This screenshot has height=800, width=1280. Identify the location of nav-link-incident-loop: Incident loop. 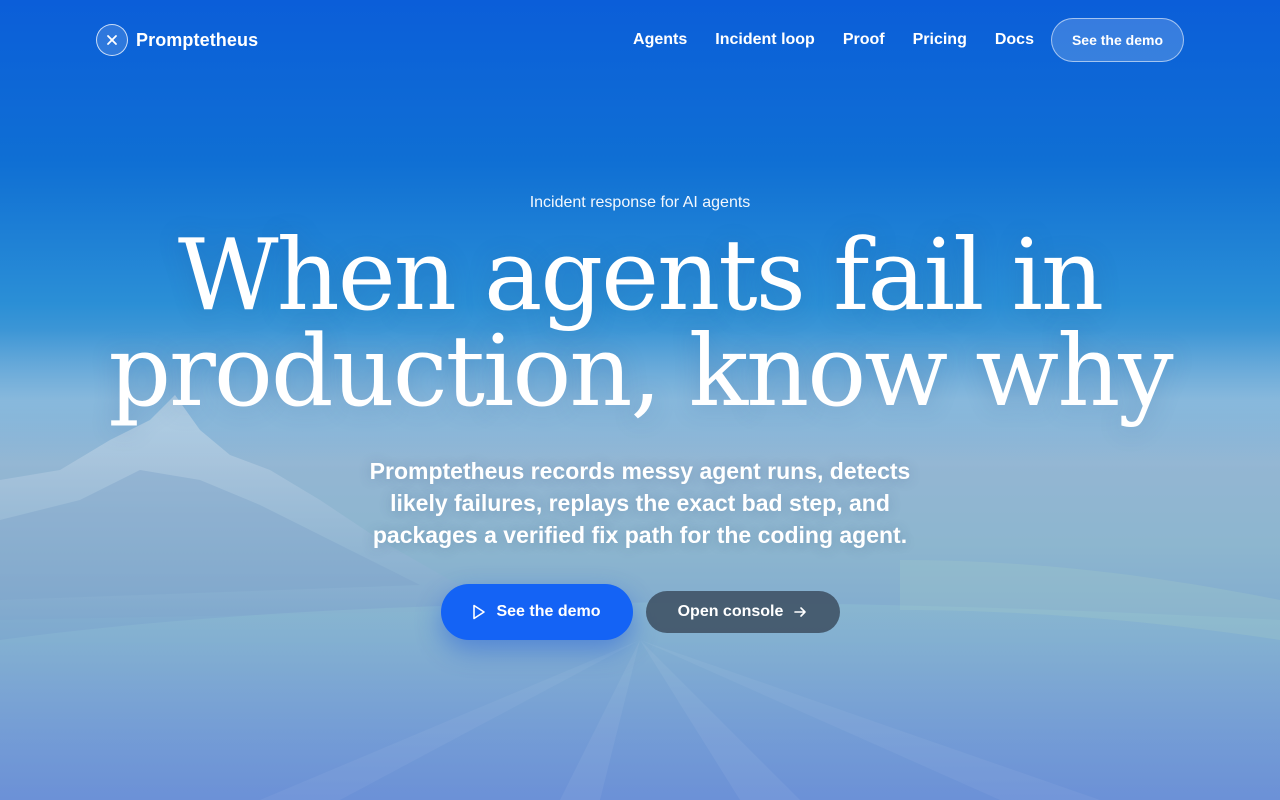
(765, 40).